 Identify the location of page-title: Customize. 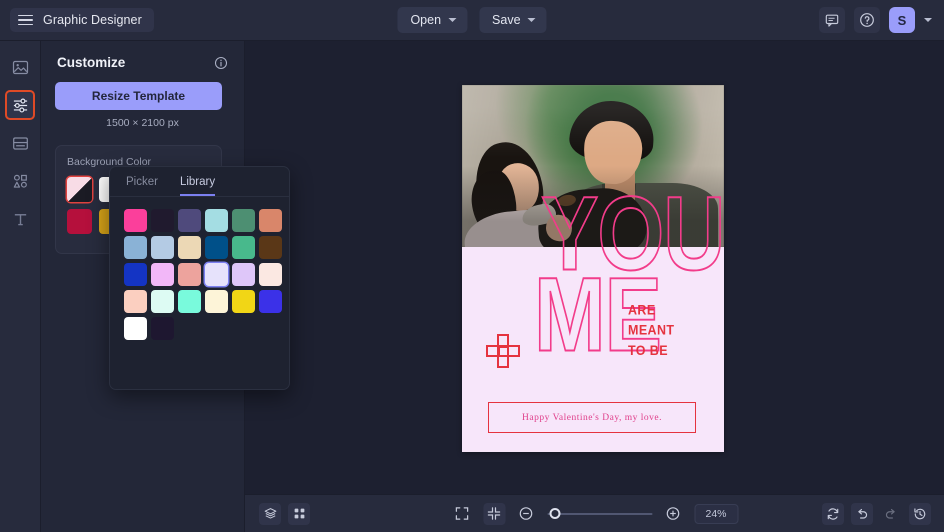
(91, 62).